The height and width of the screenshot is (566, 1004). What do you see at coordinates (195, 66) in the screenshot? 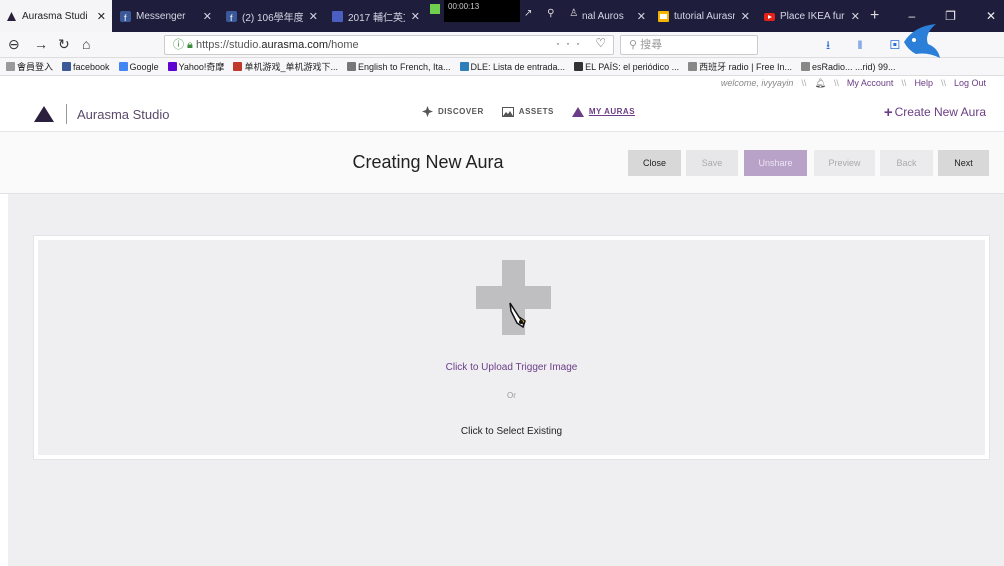
I see `bookmark-item: Yahoo!奇摩` at bounding box center [195, 66].